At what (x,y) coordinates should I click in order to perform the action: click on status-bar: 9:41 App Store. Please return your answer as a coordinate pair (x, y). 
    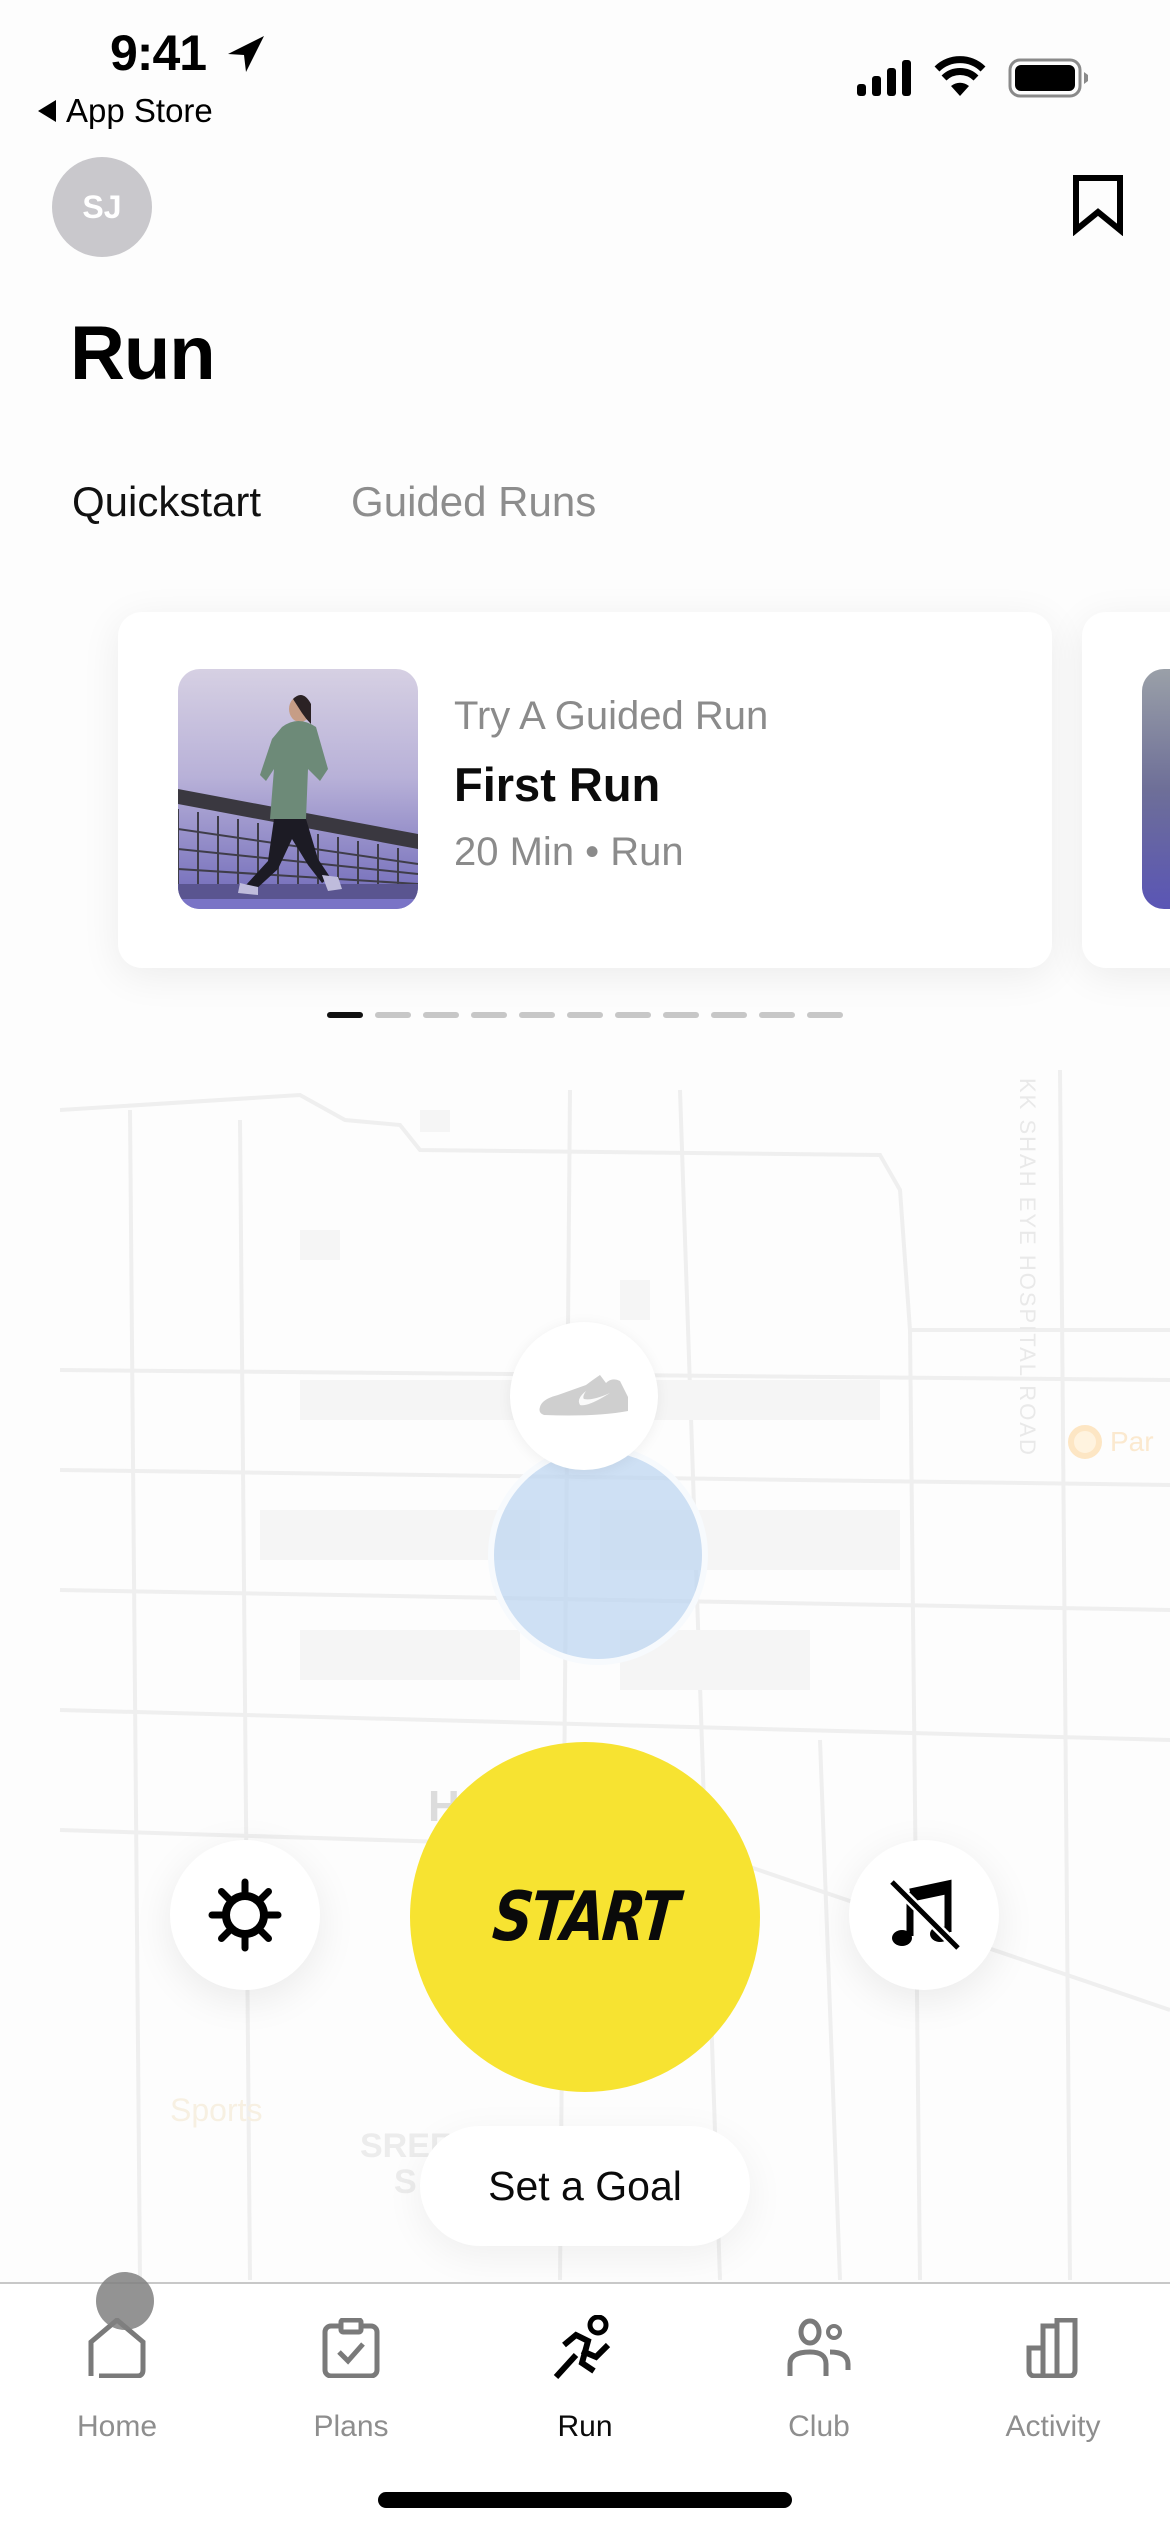
    Looking at the image, I should click on (585, 65).